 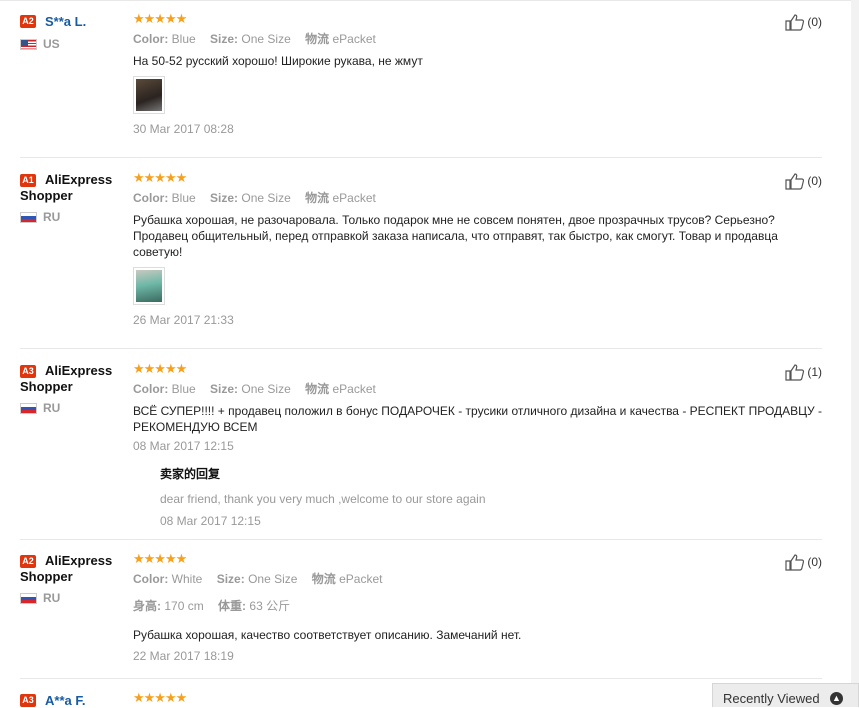 What do you see at coordinates (147, 606) in the screenshot?
I see `height-label: 身高:` at bounding box center [147, 606].